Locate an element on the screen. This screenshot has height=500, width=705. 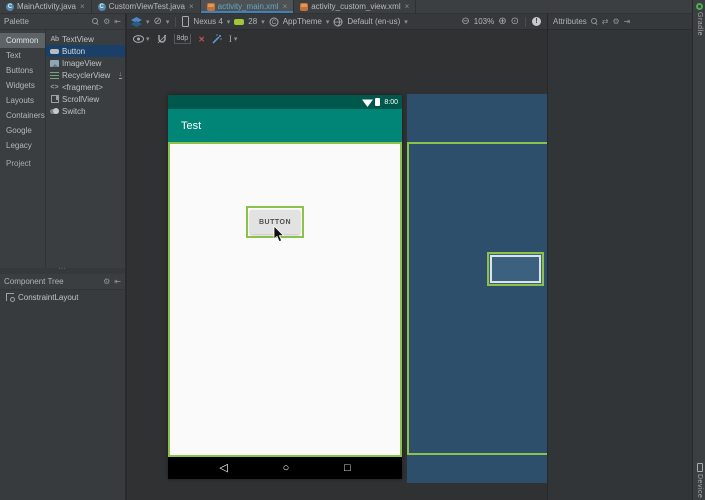
gradle-tool-button: Gradle is located at coordinates (699, 19).